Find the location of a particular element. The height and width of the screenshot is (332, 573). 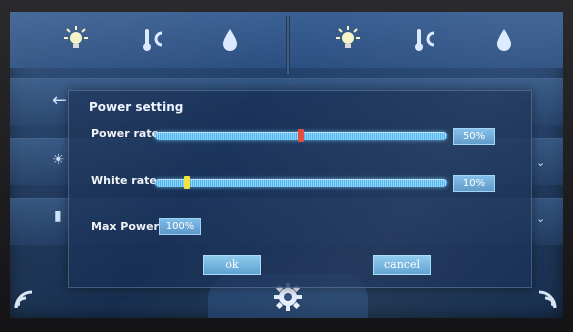

back-arrow-icon: ← is located at coordinates (59, 100).